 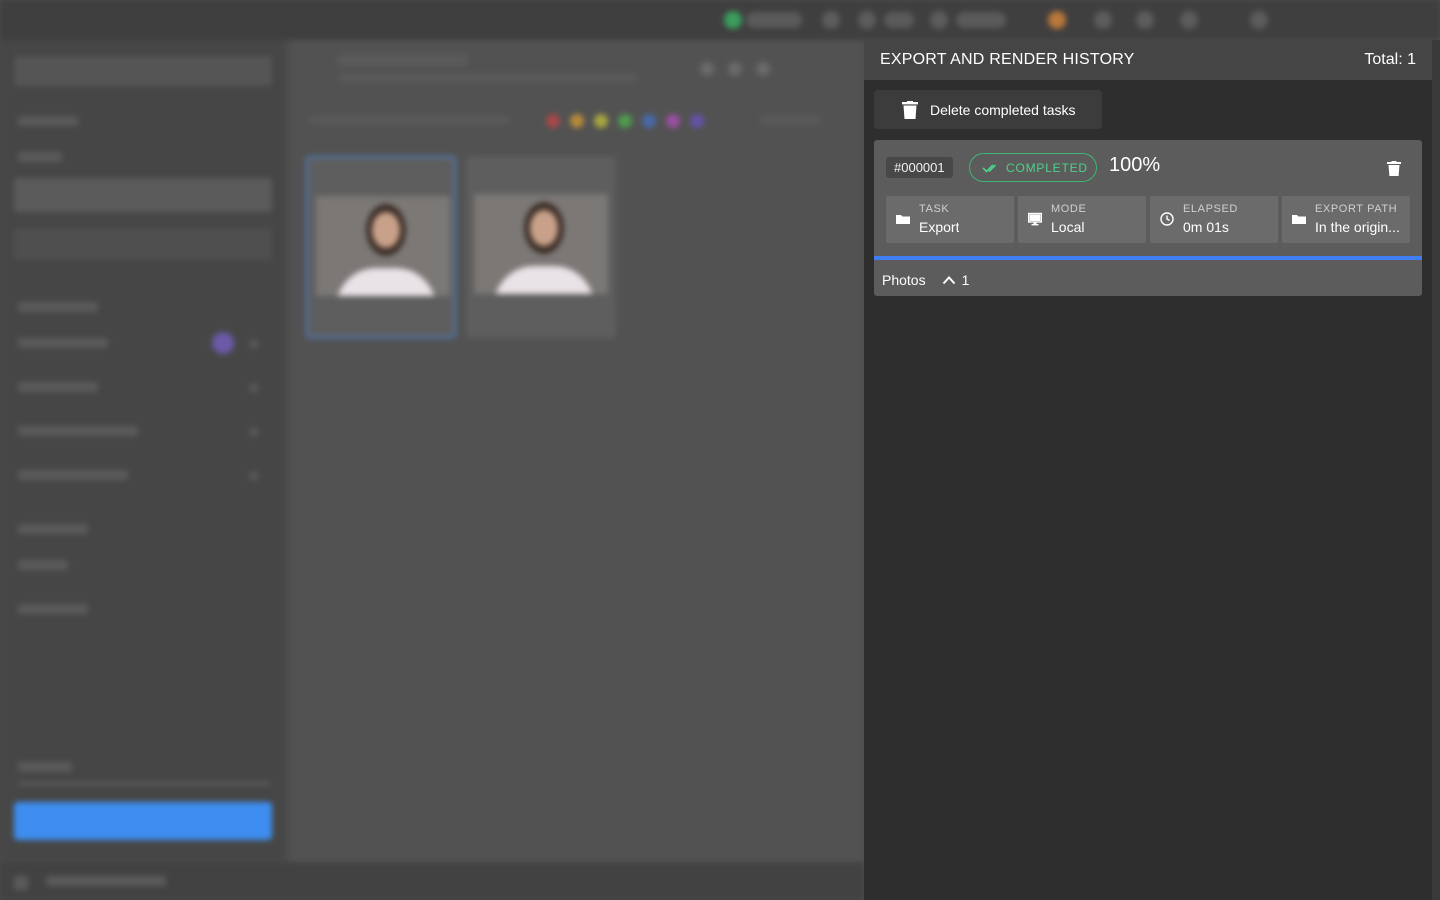 I want to click on info-label: EXPORT PATH, so click(x=1356, y=209).